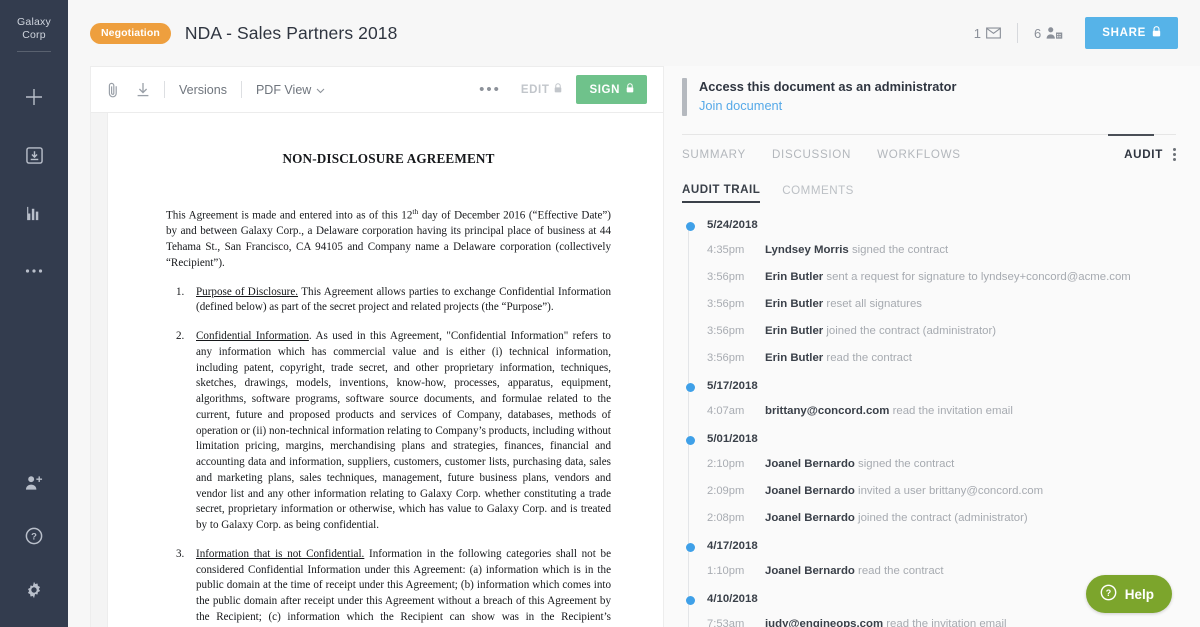  Describe the element at coordinates (377, 90) in the screenshot. I see `document-toolbar: Versions PDF View ••• EDIT SIGN` at that location.